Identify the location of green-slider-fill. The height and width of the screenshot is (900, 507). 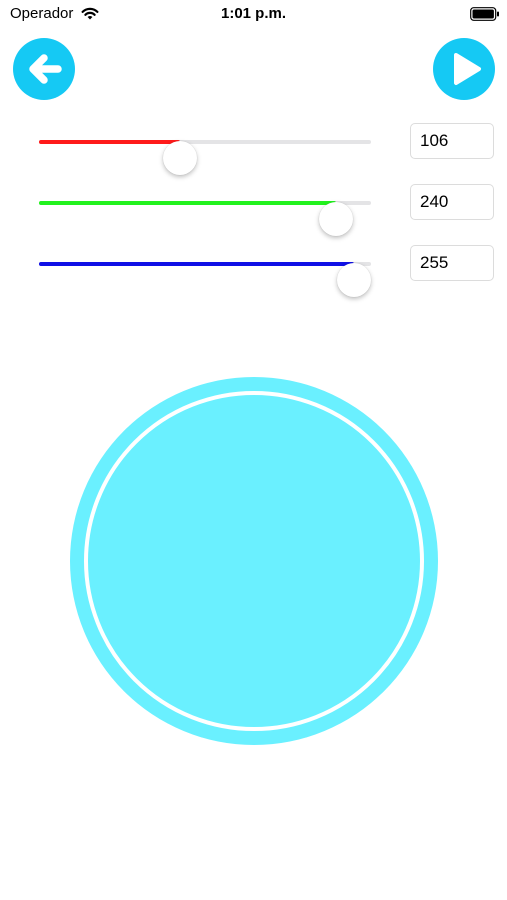
(188, 203).